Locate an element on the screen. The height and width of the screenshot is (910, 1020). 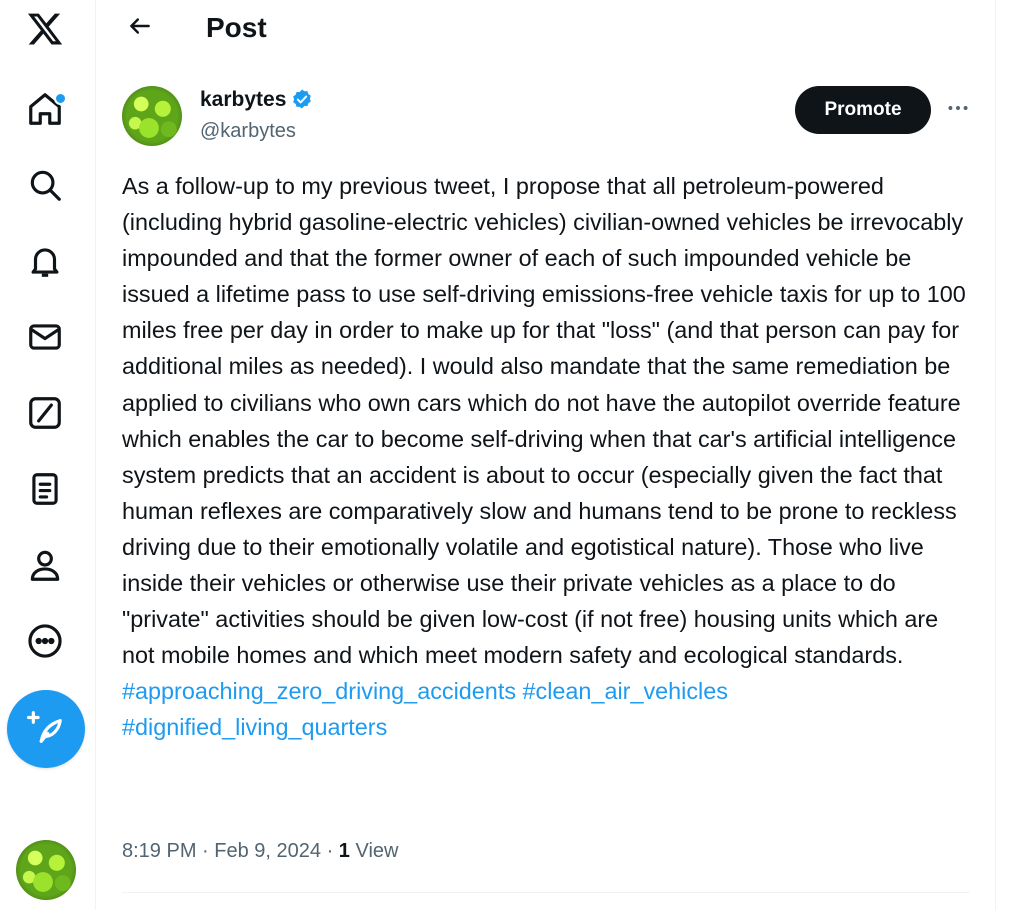
nav-more is located at coordinates (45, 643).